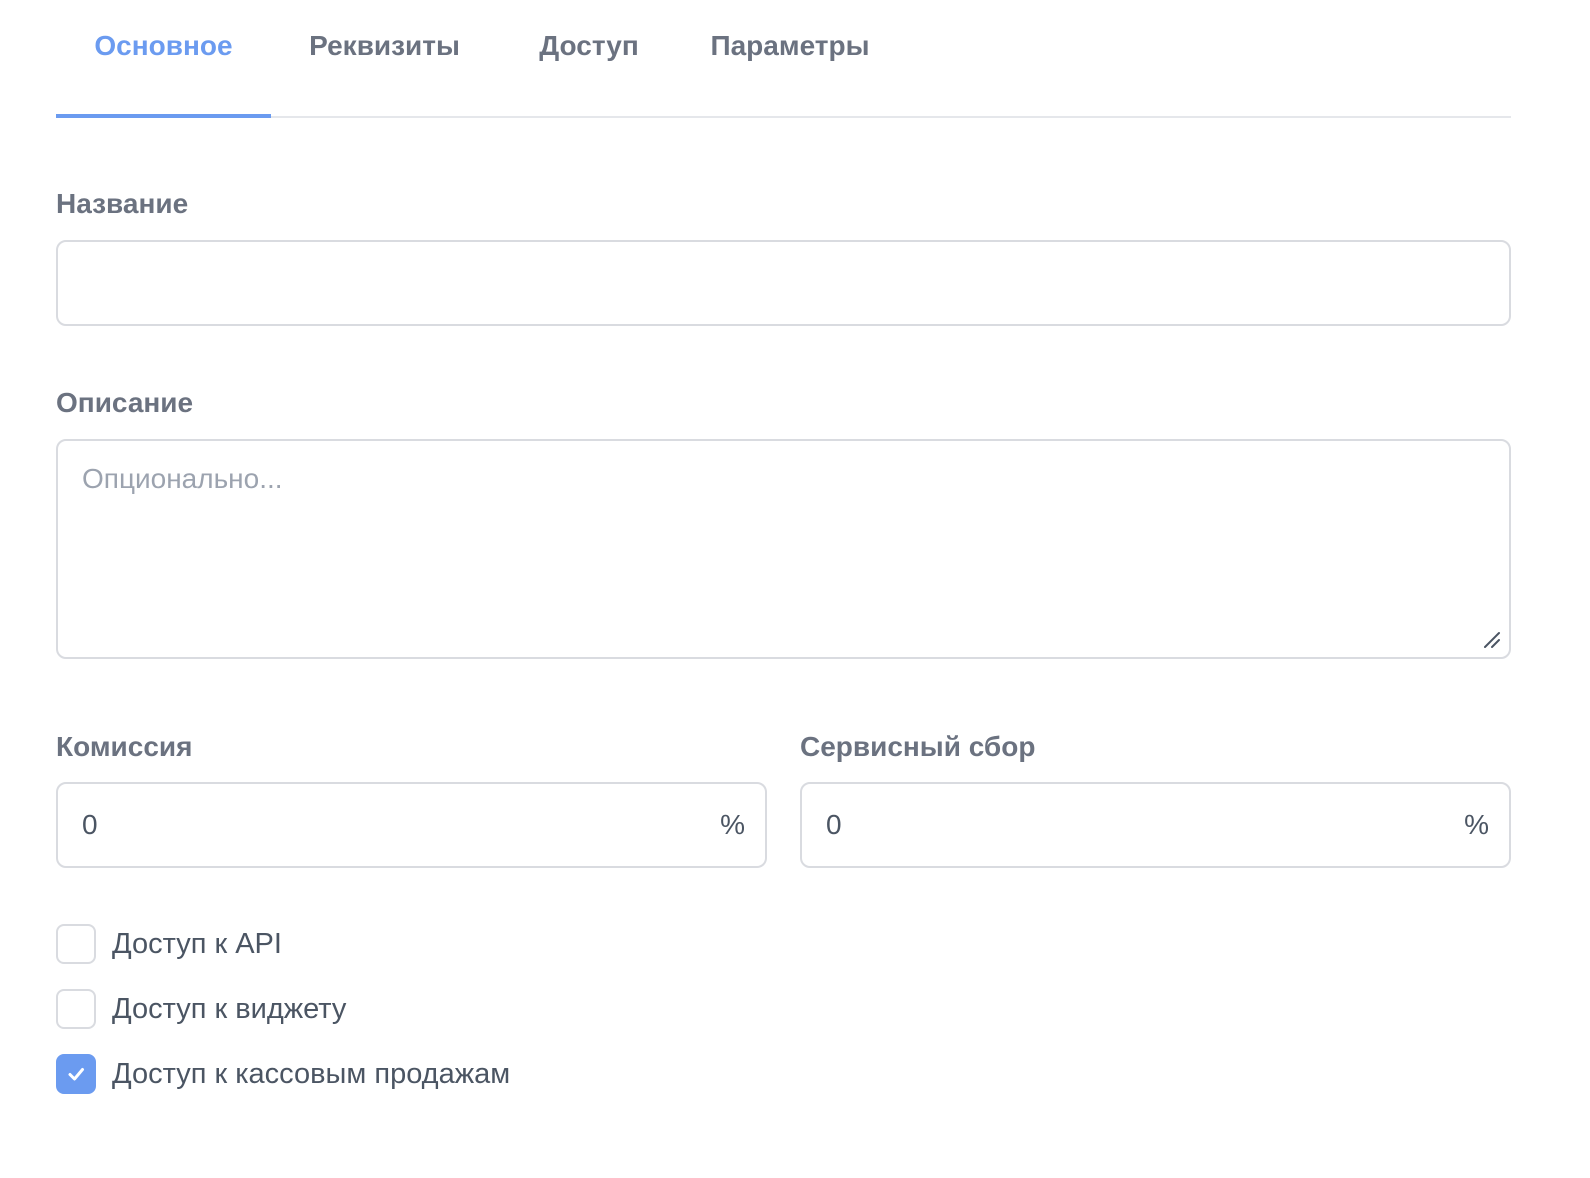 This screenshot has height=1178, width=1590. Describe the element at coordinates (76, 944) in the screenshot. I see `api-access-checkbox` at that location.